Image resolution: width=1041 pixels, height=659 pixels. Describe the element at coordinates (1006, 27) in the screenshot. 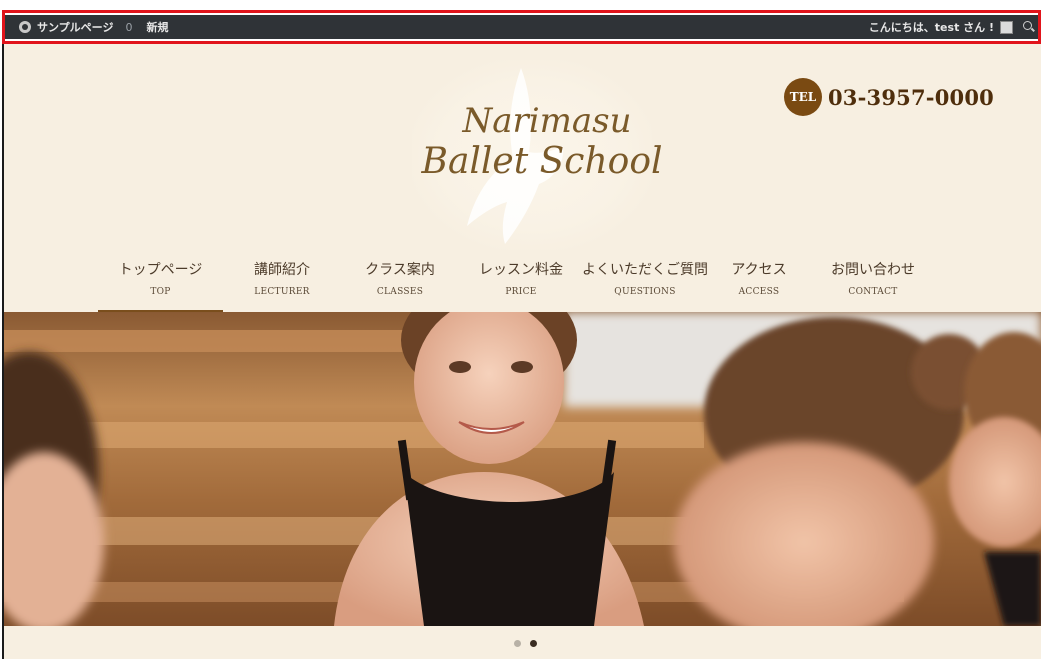

I see `avatar` at that location.